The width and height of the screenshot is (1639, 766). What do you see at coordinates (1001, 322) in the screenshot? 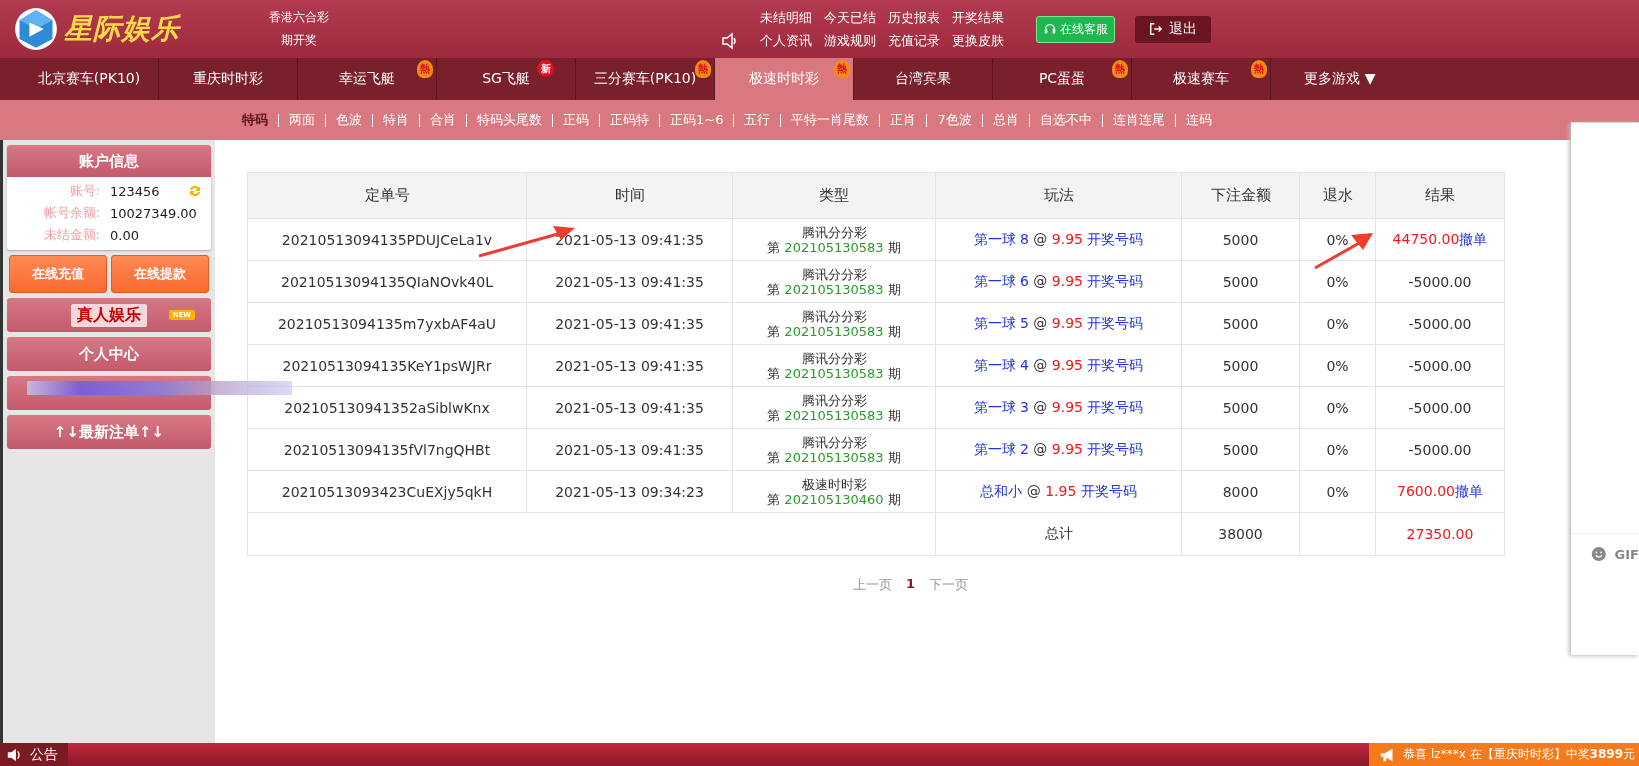
I see `play-label: 第一球 5` at bounding box center [1001, 322].